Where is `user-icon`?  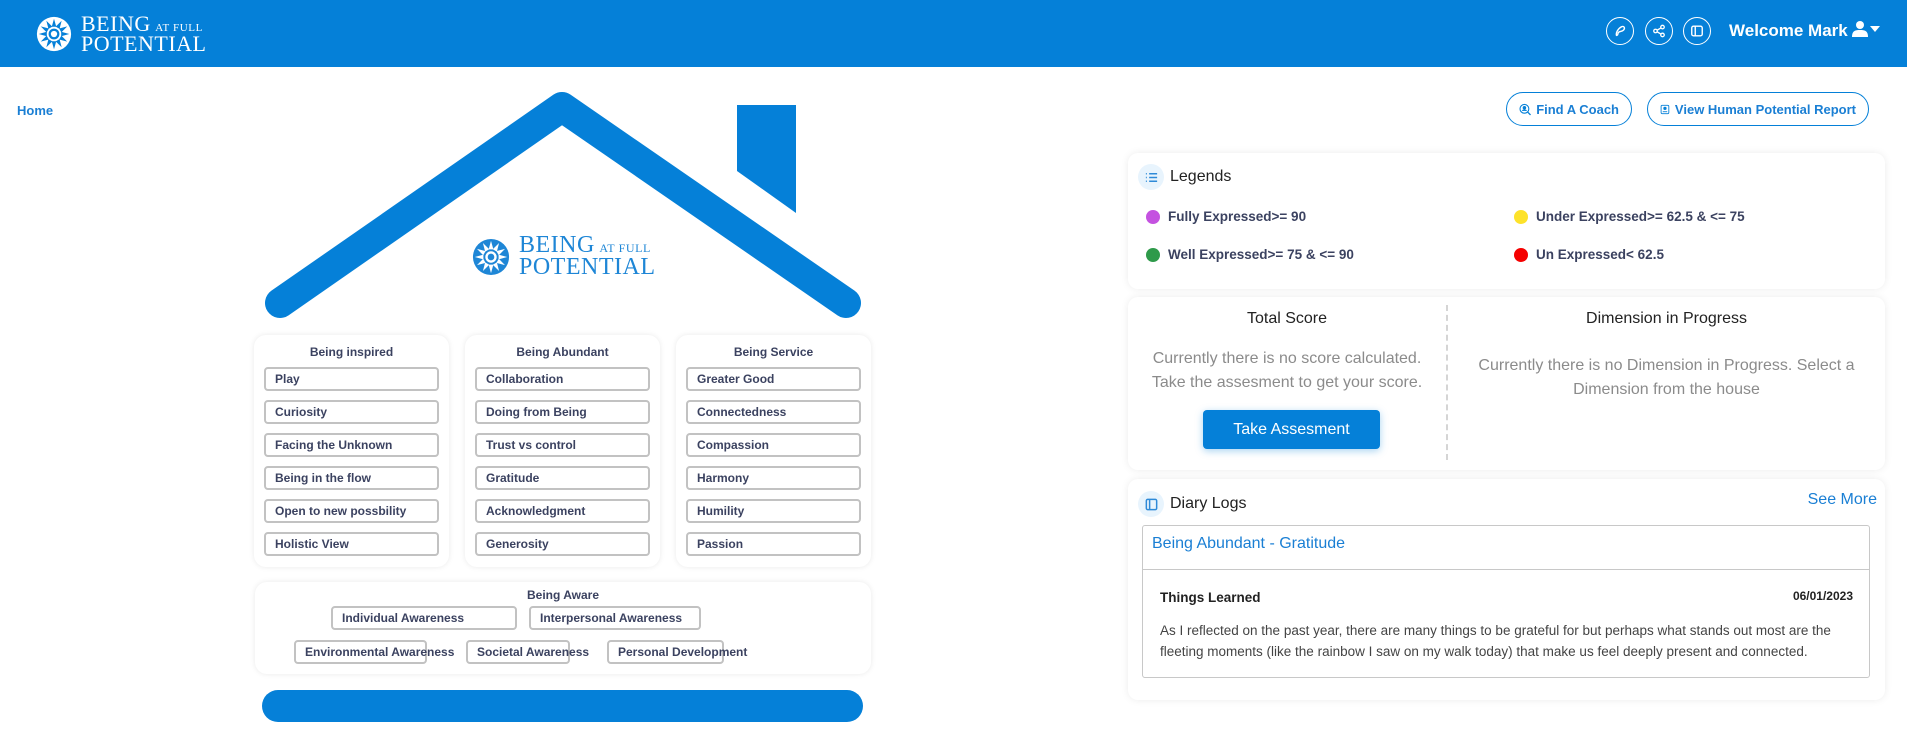
user-icon is located at coordinates (1860, 29).